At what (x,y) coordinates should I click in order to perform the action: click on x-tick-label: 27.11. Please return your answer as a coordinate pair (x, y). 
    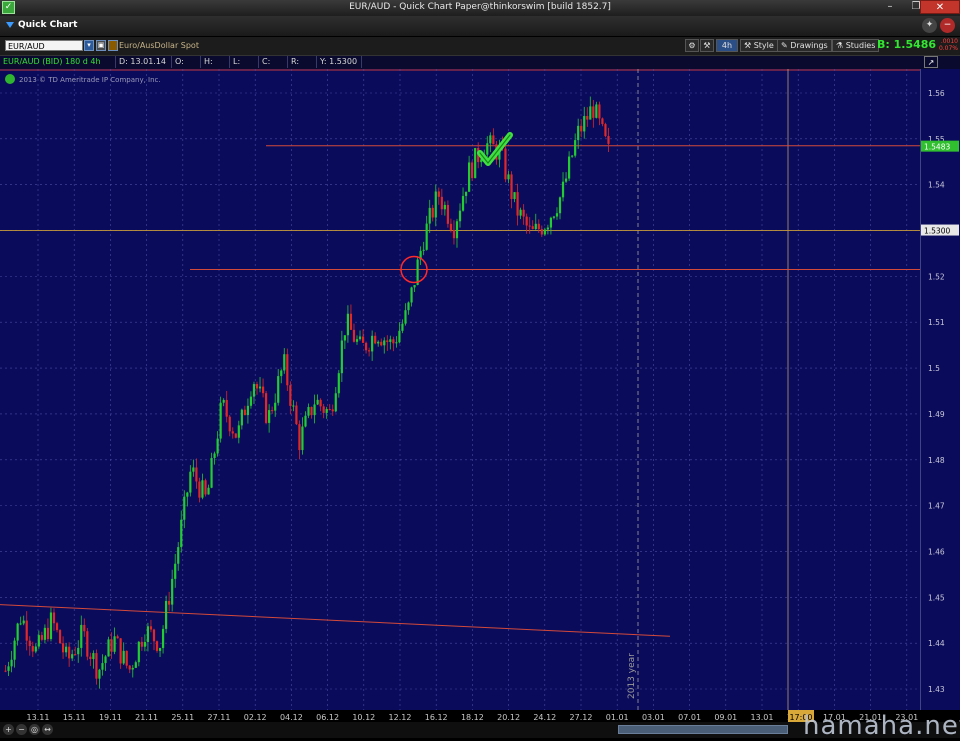
    Looking at the image, I should click on (219, 717).